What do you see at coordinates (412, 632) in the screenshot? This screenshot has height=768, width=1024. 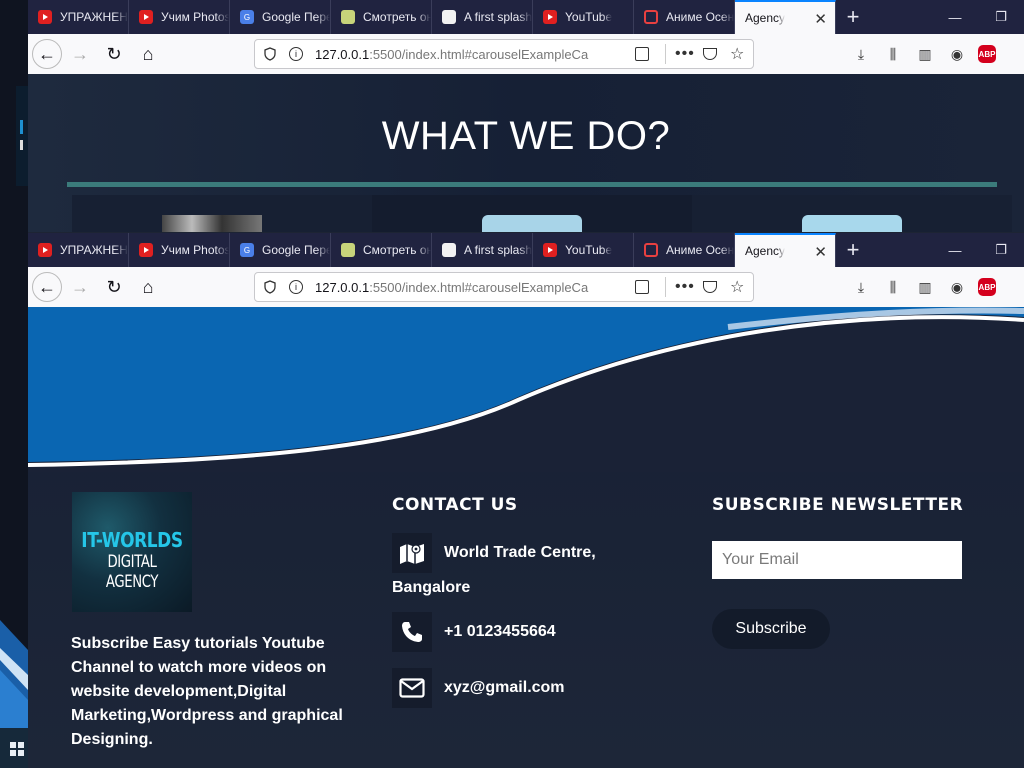 I see `phone-icon` at bounding box center [412, 632].